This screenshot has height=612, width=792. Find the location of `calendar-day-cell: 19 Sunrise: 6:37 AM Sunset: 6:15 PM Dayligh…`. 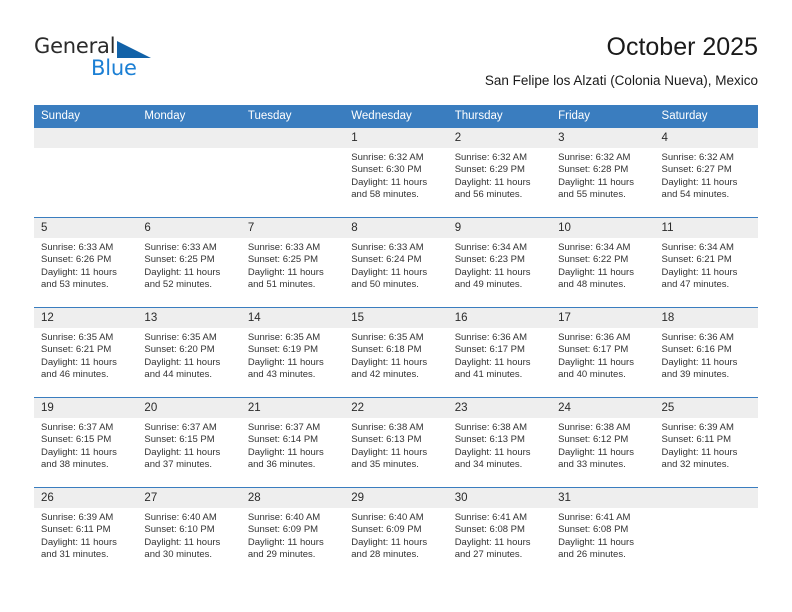

calendar-day-cell: 19 Sunrise: 6:37 AM Sunset: 6:15 PM Dayligh… is located at coordinates (86, 442).